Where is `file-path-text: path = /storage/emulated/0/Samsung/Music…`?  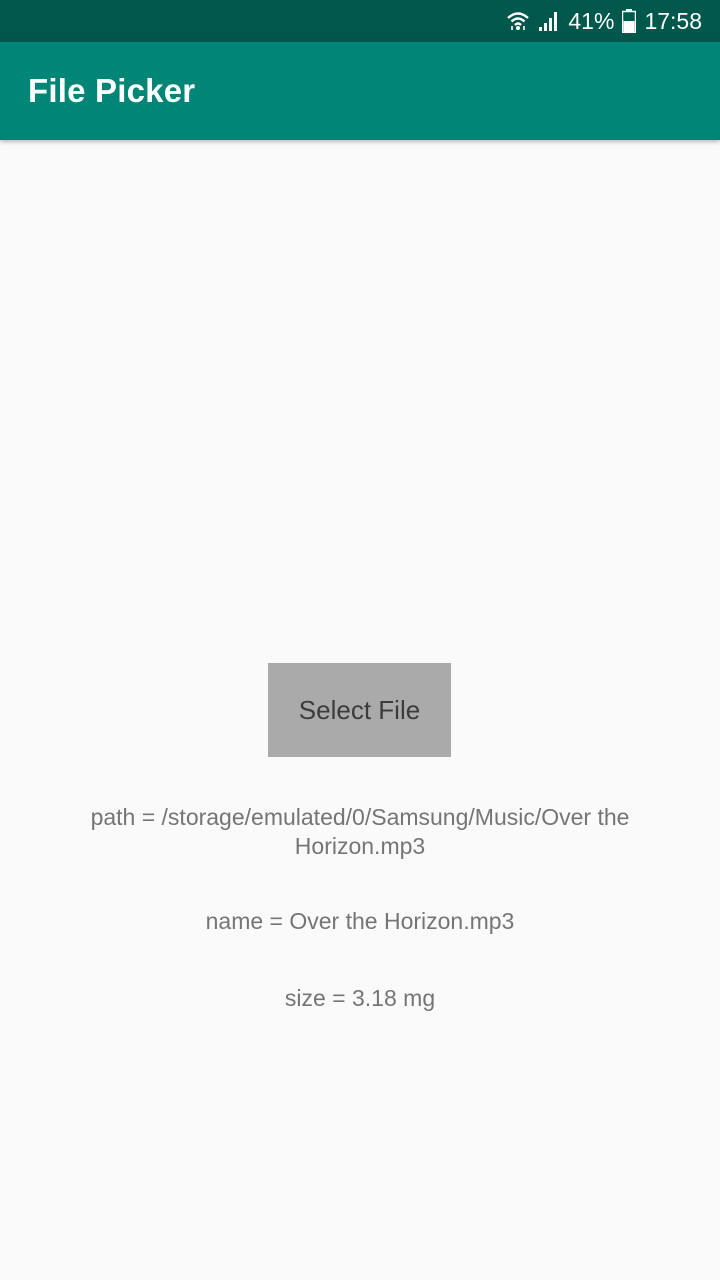
file-path-text: path = /storage/emulated/0/Samsung/Music… is located at coordinates (360, 831).